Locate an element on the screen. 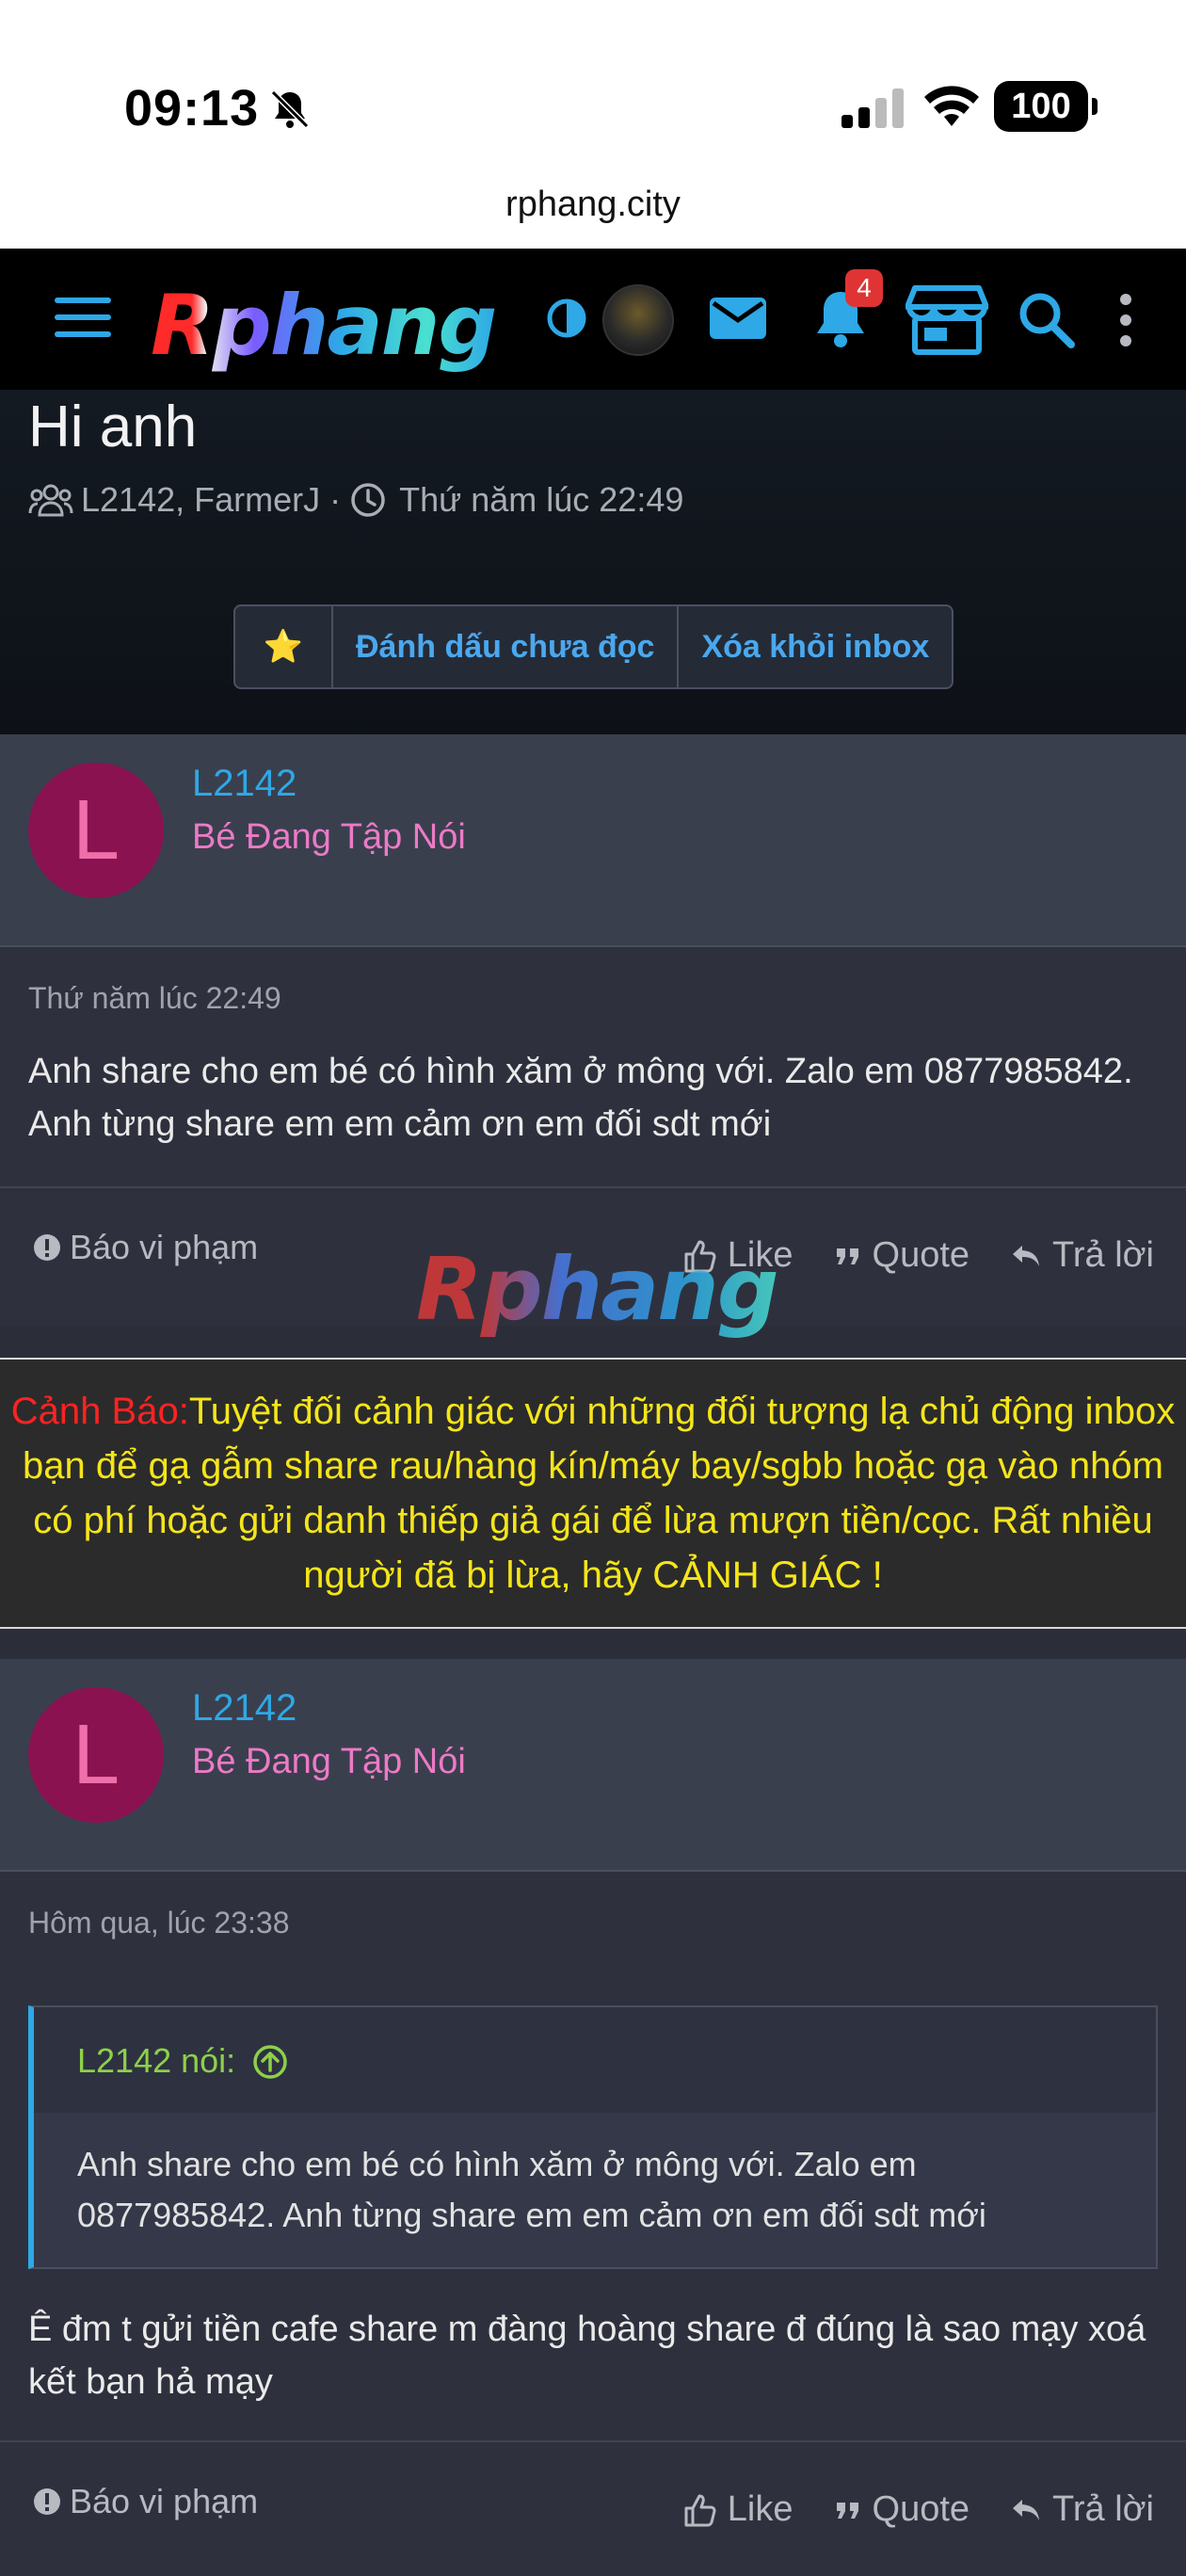 The height and width of the screenshot is (2576, 1186). status-time: 09:13 is located at coordinates (192, 108).